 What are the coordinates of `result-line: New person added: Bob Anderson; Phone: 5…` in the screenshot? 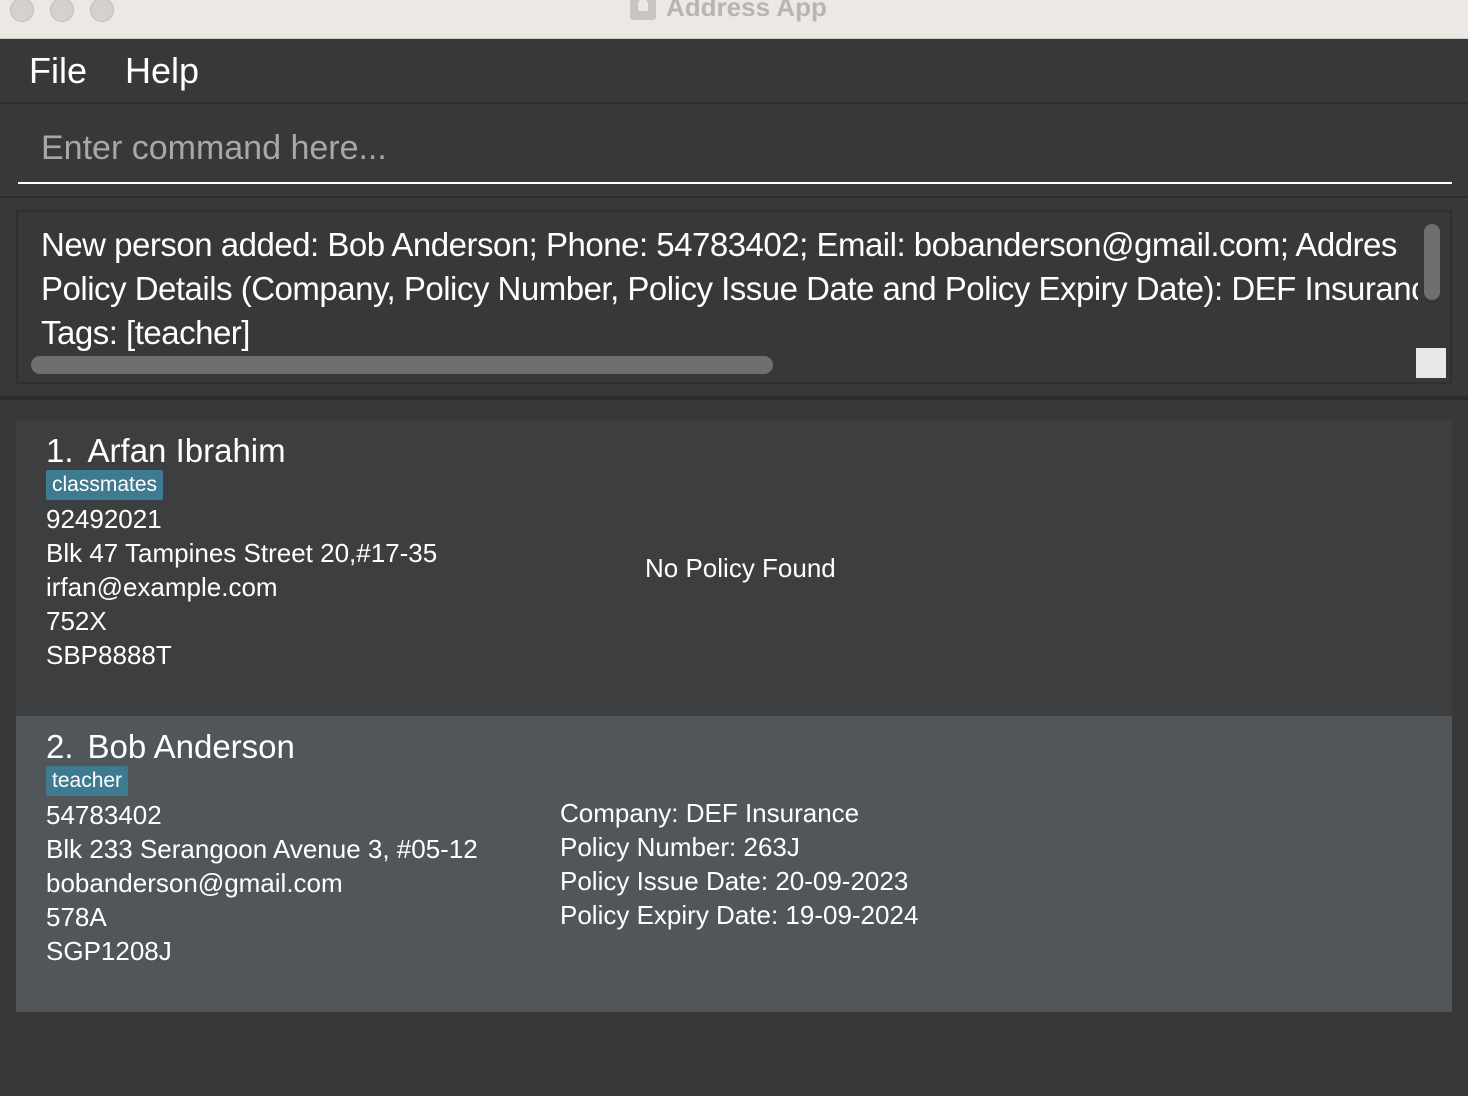 It's located at (719, 244).